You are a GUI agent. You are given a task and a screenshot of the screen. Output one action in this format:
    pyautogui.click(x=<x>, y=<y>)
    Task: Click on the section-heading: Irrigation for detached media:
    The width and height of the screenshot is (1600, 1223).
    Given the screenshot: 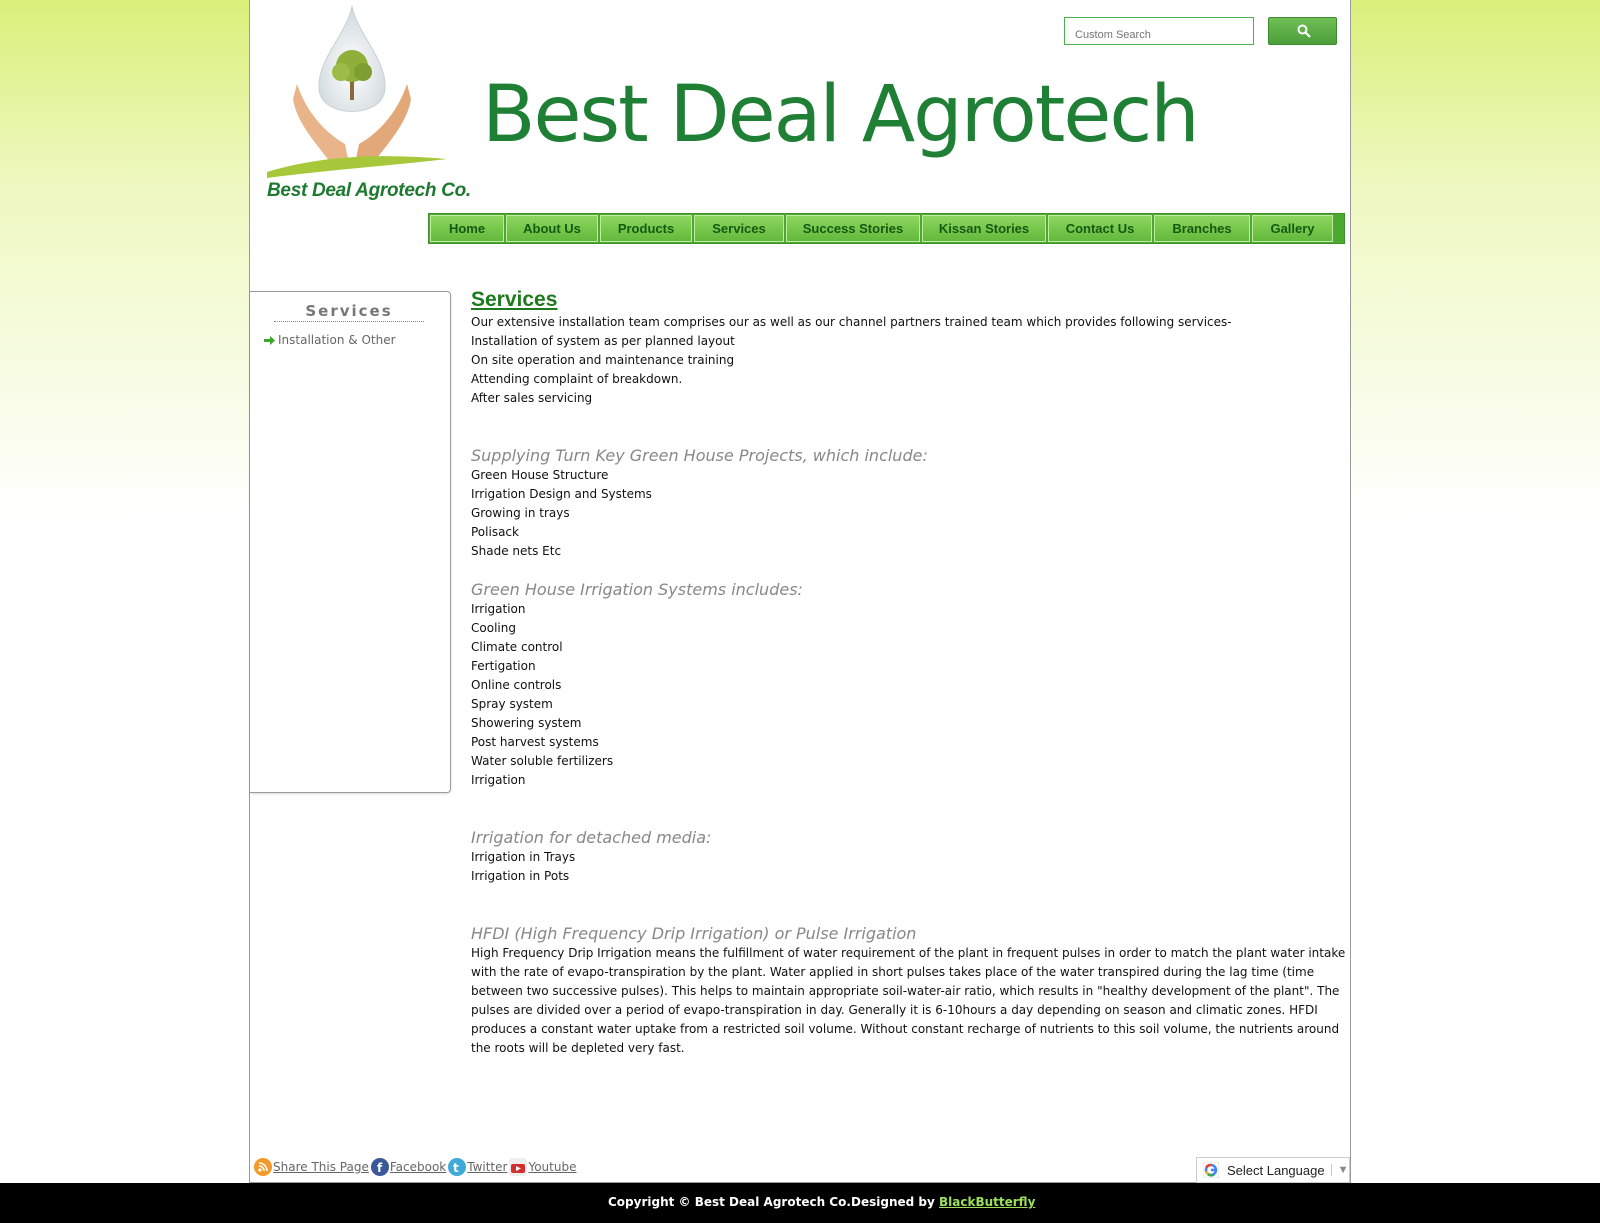 What is the action you would take?
    pyautogui.click(x=591, y=837)
    